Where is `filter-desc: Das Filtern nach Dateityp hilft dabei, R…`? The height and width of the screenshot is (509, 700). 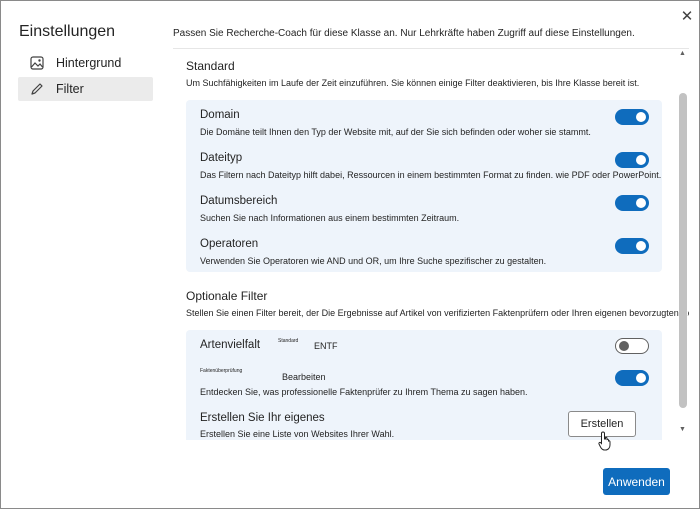
filter-desc: Das Filtern nach Dateityp hilft dabei, R… is located at coordinates (431, 175).